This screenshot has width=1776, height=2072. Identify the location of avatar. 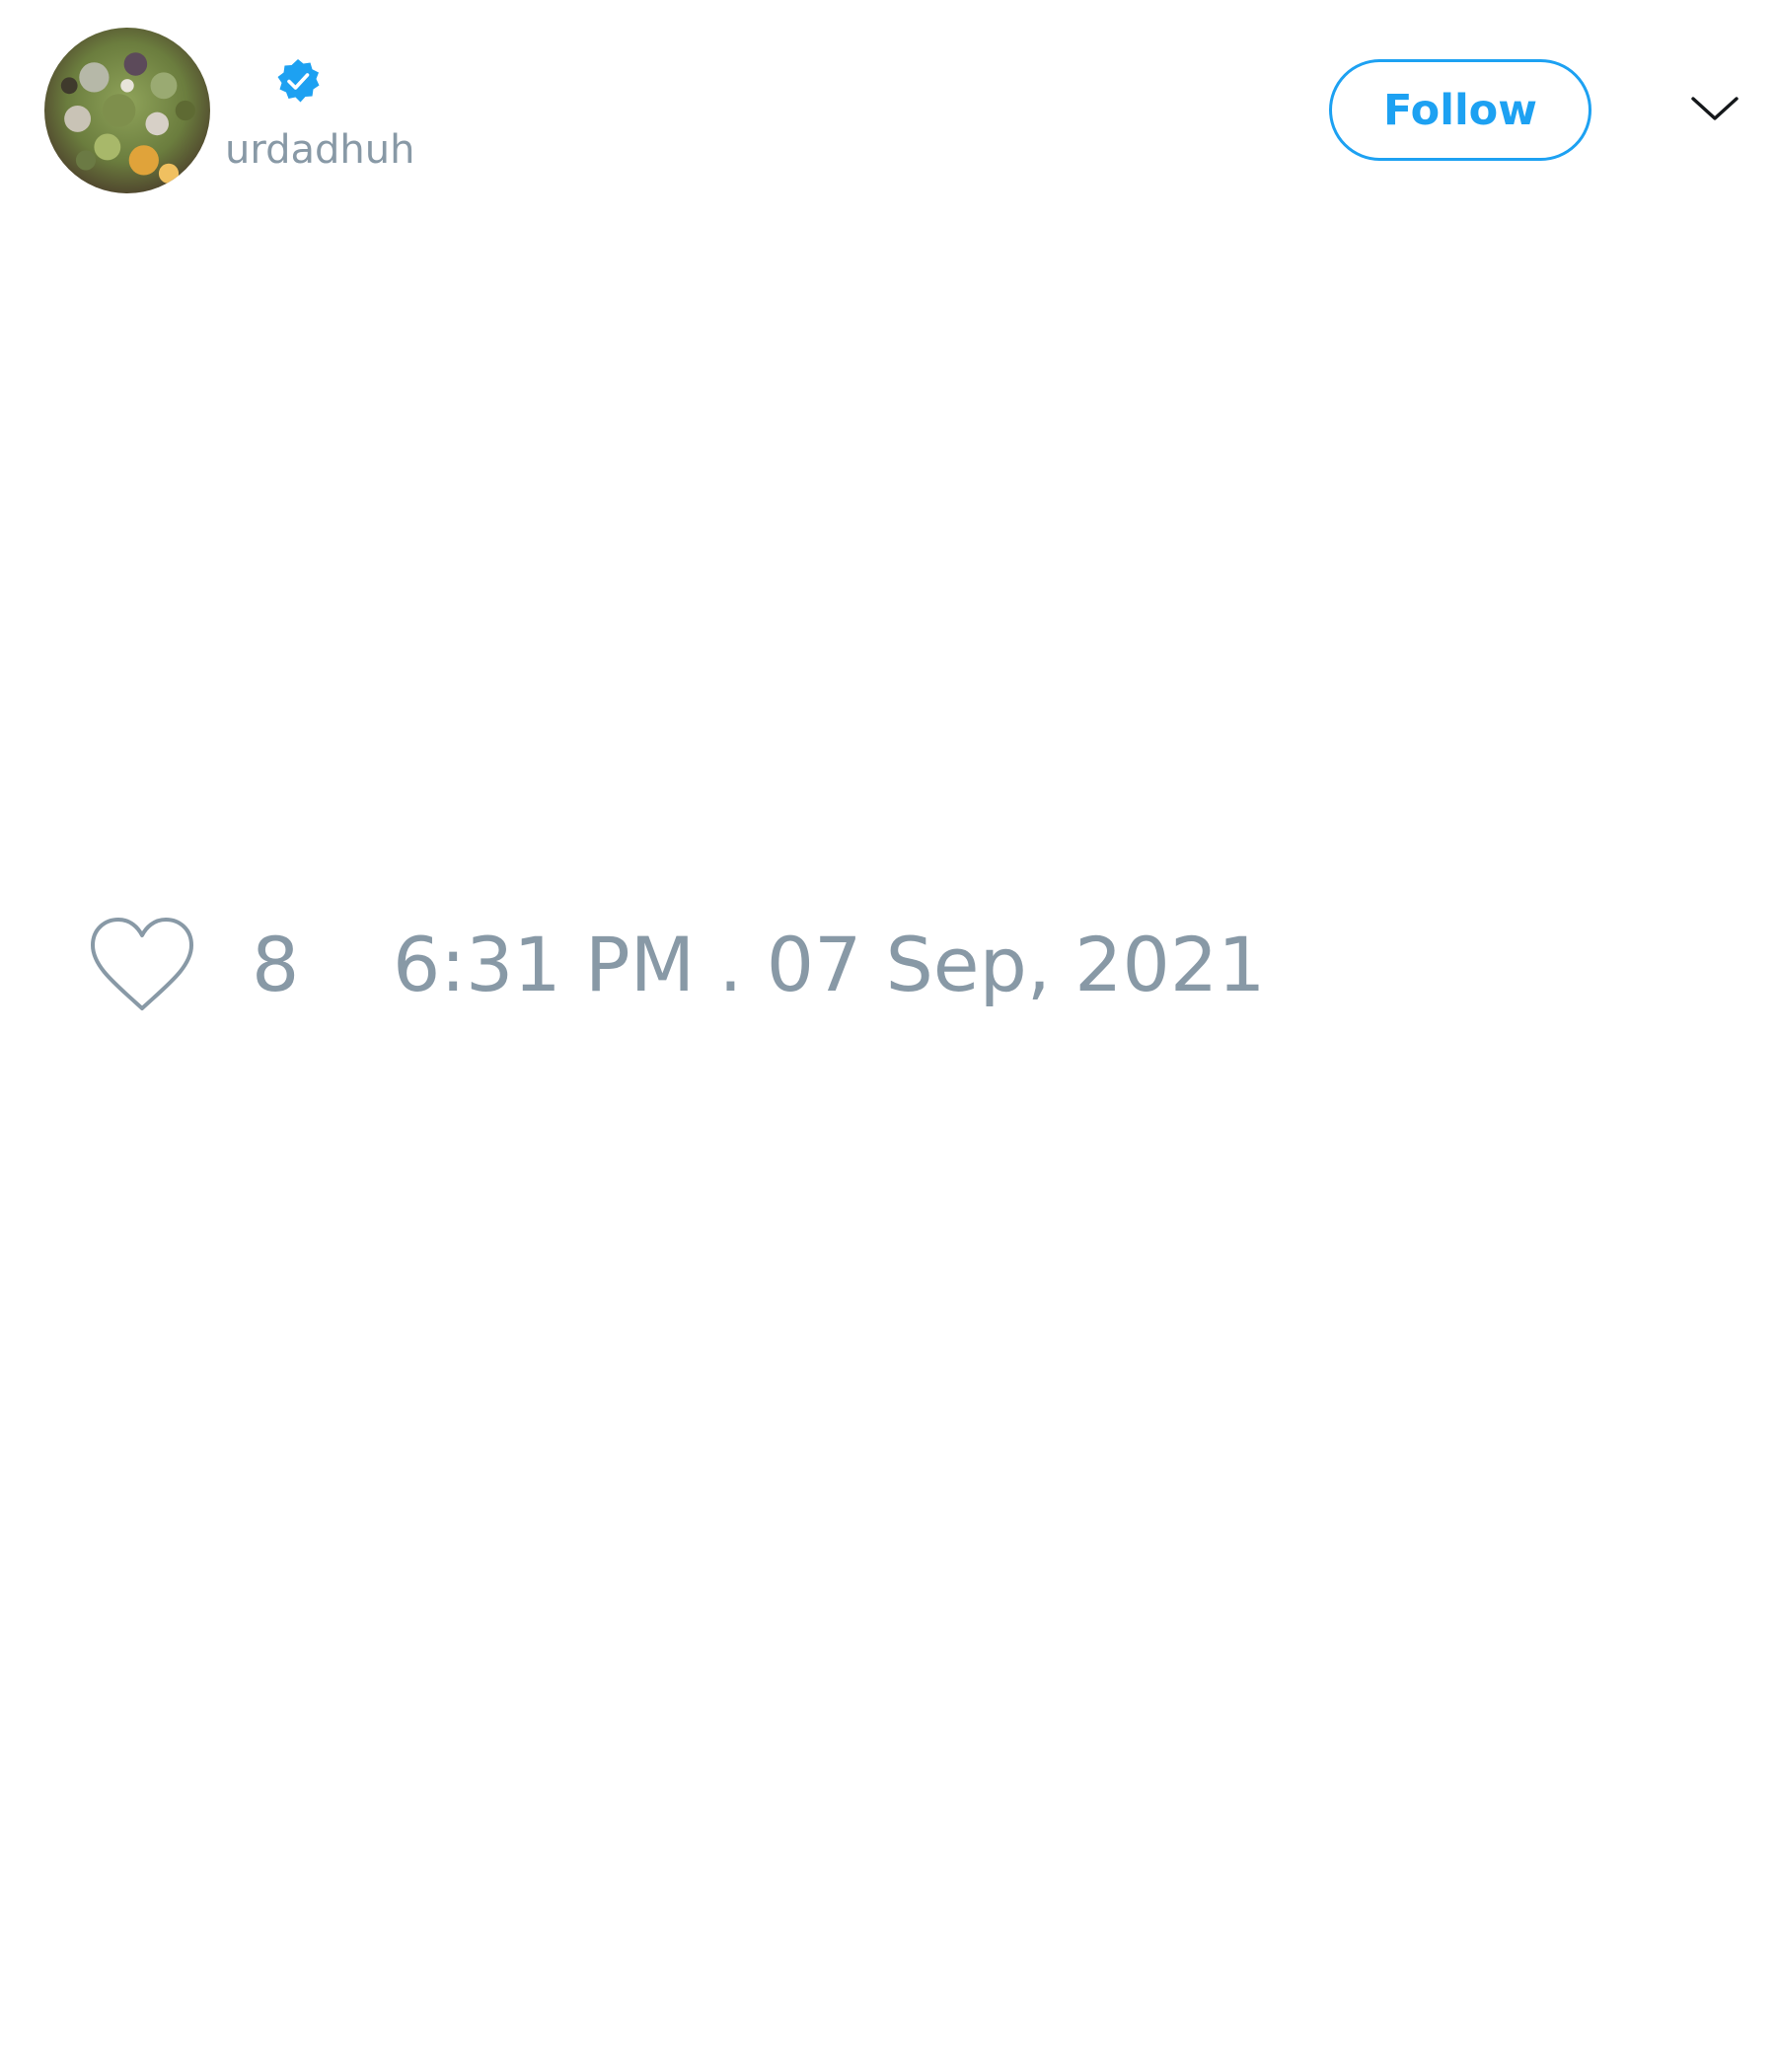
(127, 111).